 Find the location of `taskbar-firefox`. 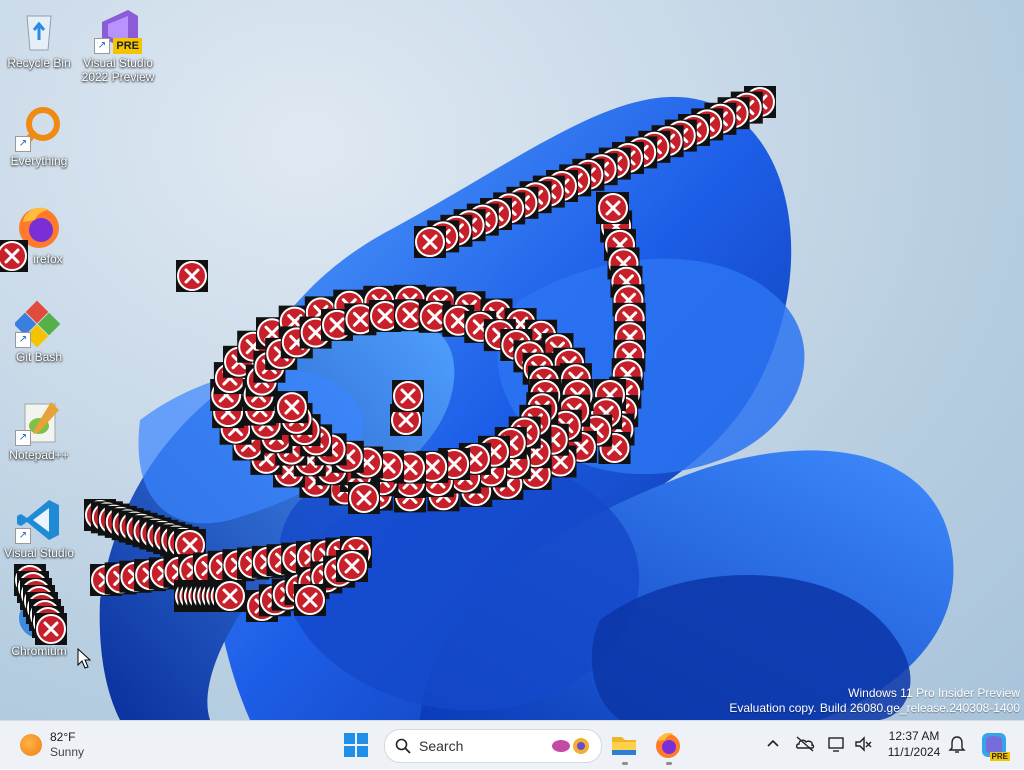

taskbar-firefox is located at coordinates (668, 745).